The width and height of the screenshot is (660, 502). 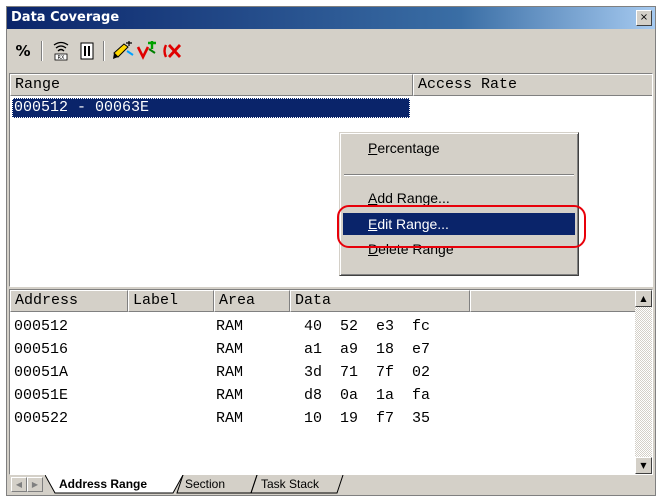 I want to click on edit-range-button, so click(x=123, y=51).